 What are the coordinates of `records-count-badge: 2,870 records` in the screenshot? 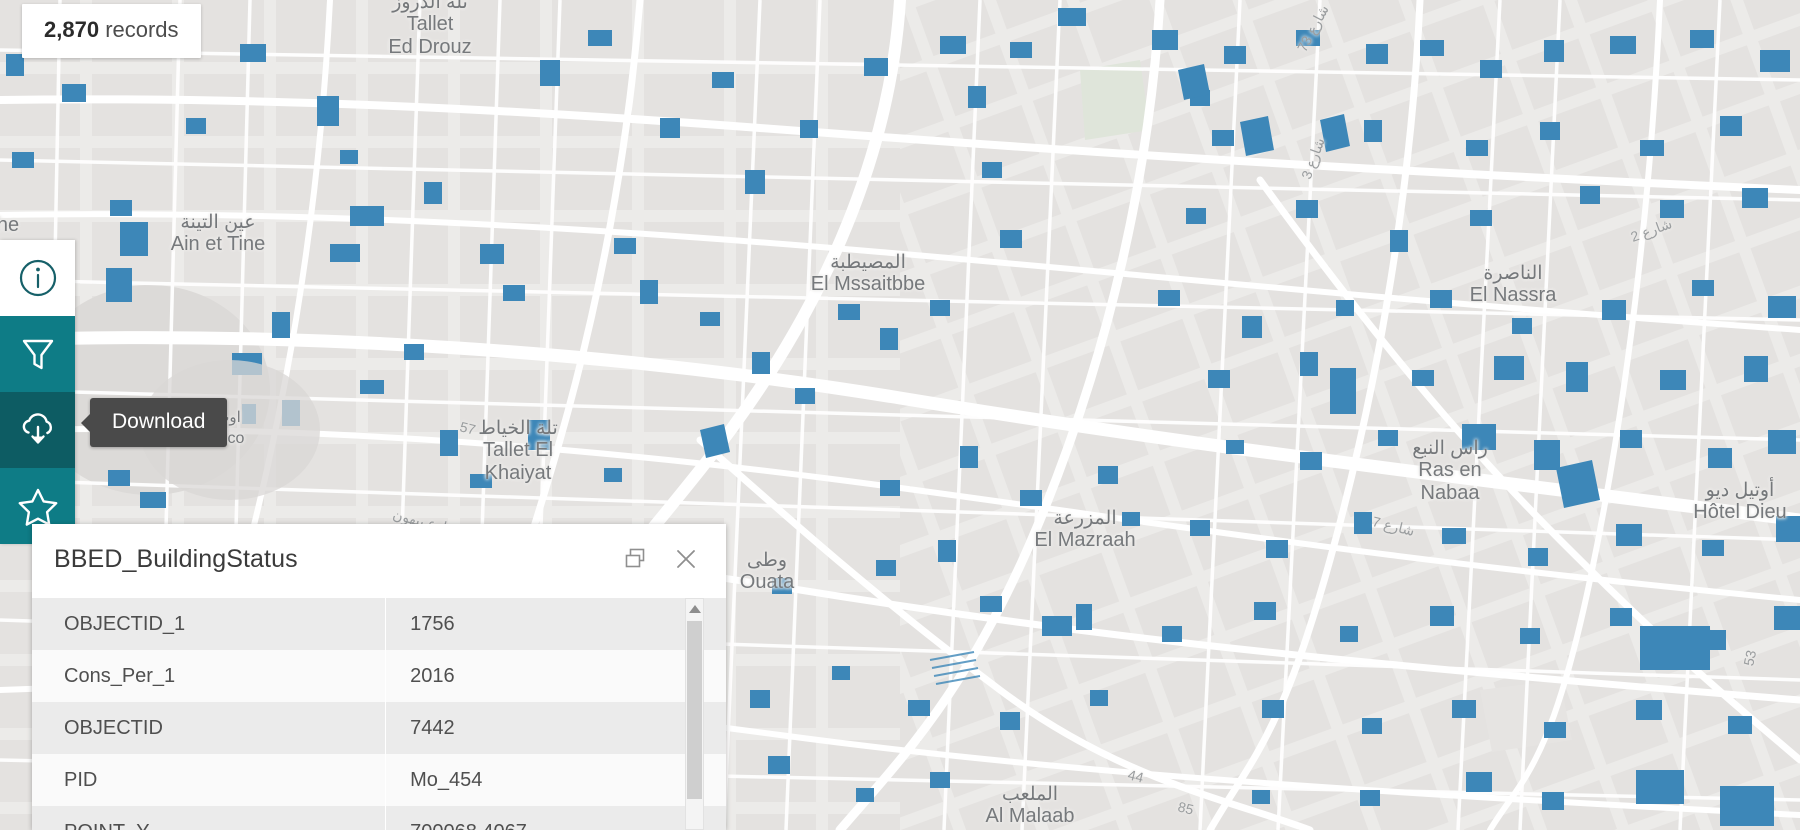 It's located at (111, 31).